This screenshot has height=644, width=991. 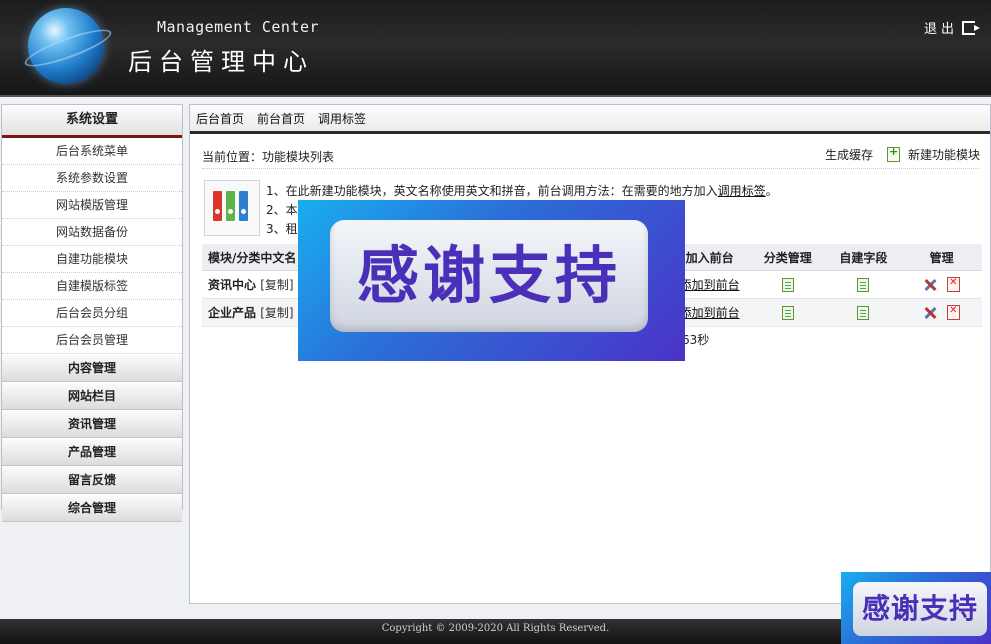 I want to click on sidebar-group-content: 内容管理, so click(x=92, y=368).